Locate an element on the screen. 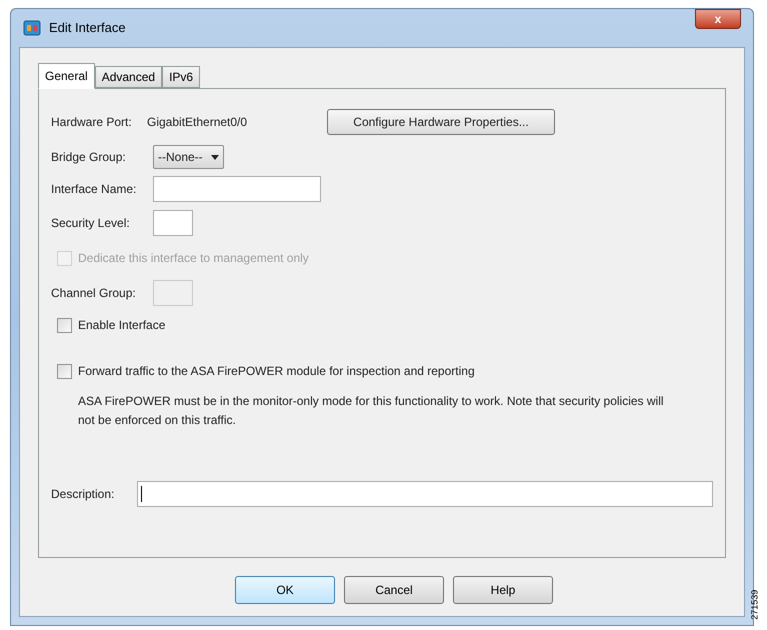  field-label: Security Level: is located at coordinates (91, 223).